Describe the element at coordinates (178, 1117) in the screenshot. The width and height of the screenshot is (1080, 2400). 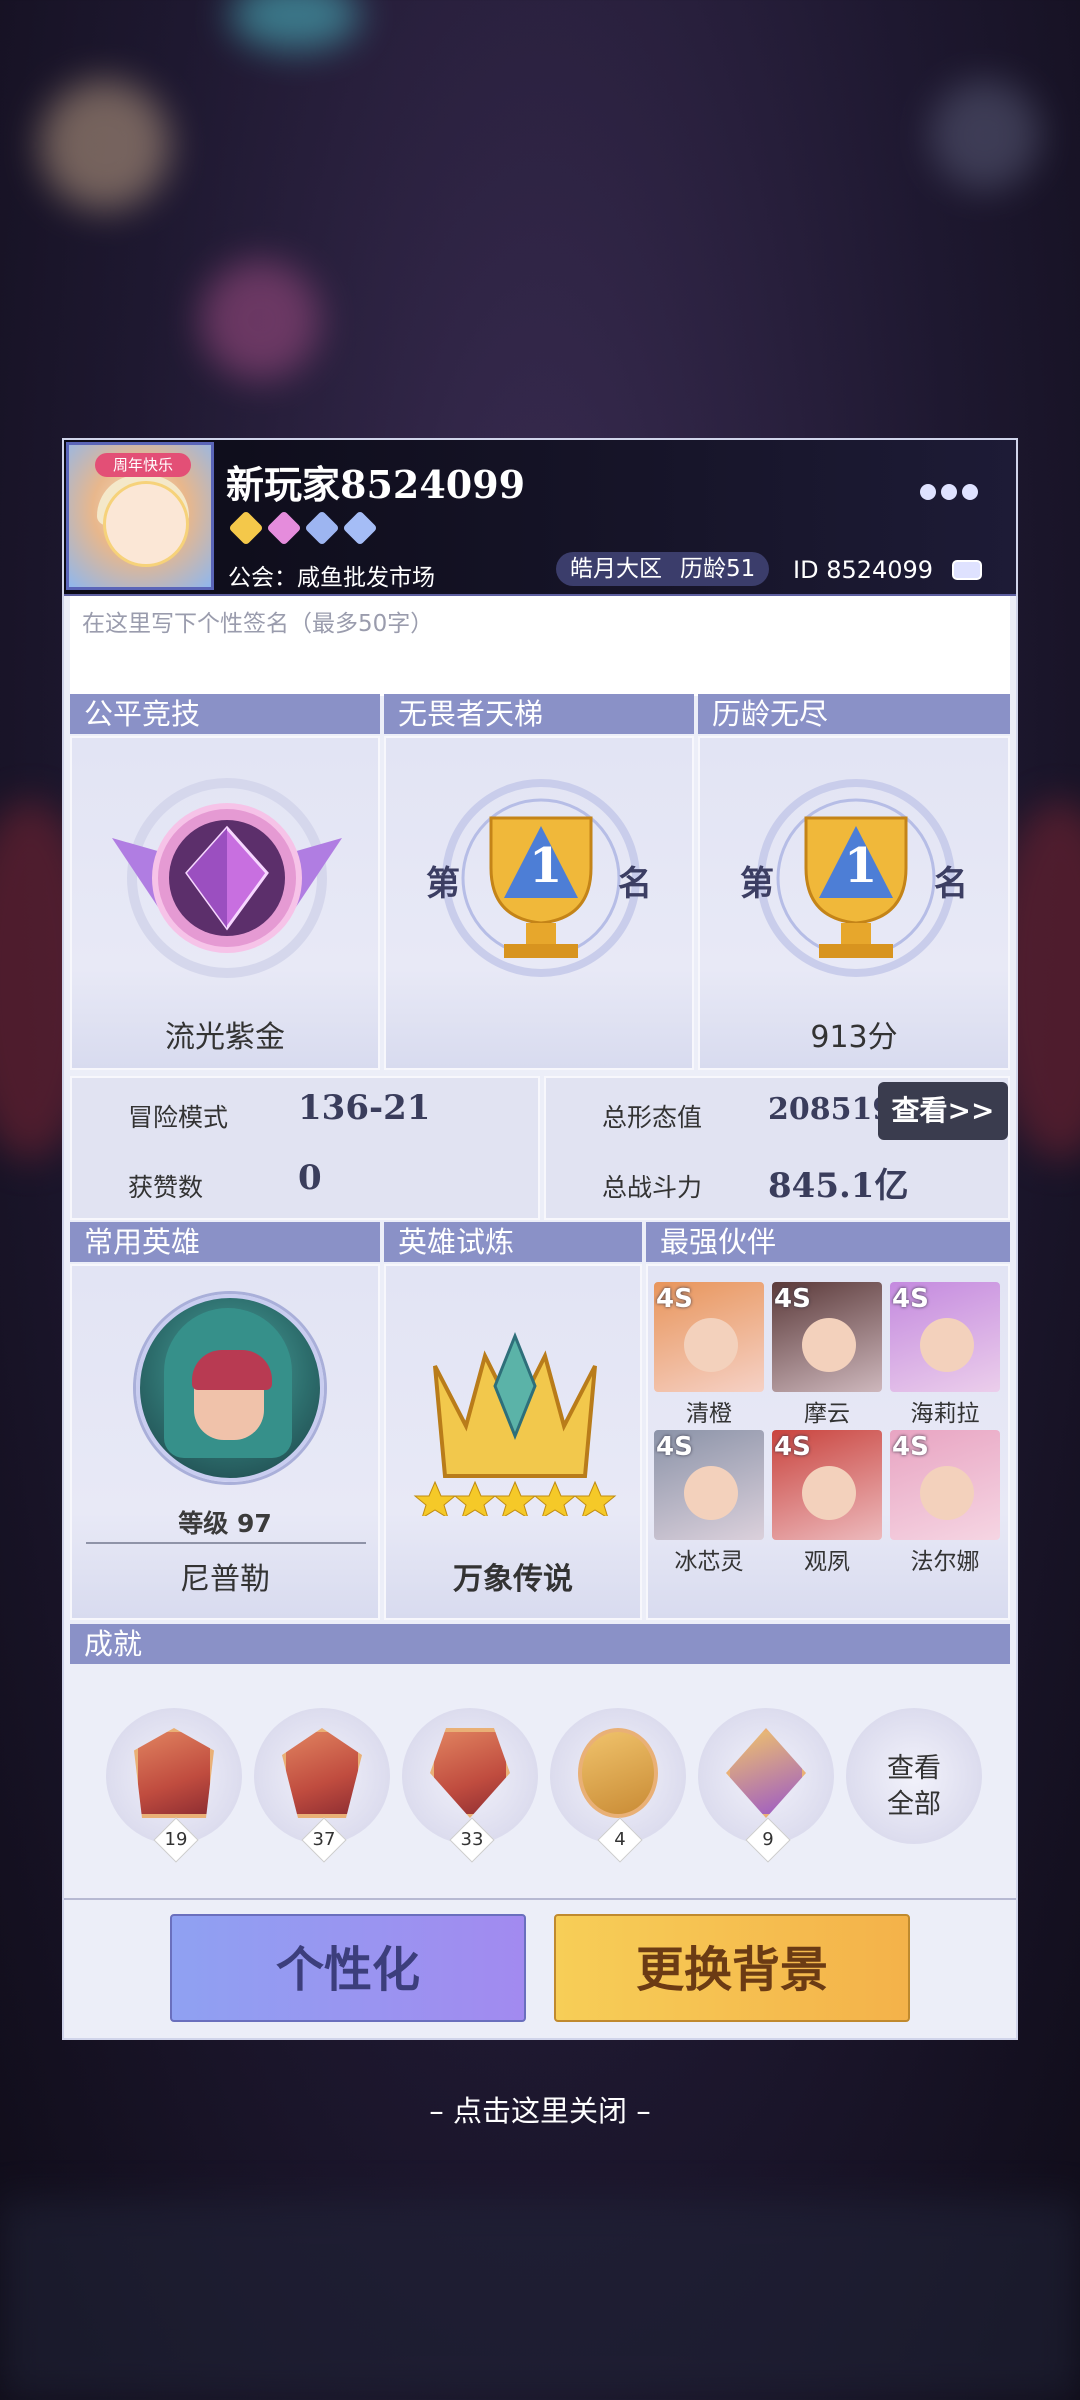
I see `adventure-mode-label: 冒险模式` at that location.